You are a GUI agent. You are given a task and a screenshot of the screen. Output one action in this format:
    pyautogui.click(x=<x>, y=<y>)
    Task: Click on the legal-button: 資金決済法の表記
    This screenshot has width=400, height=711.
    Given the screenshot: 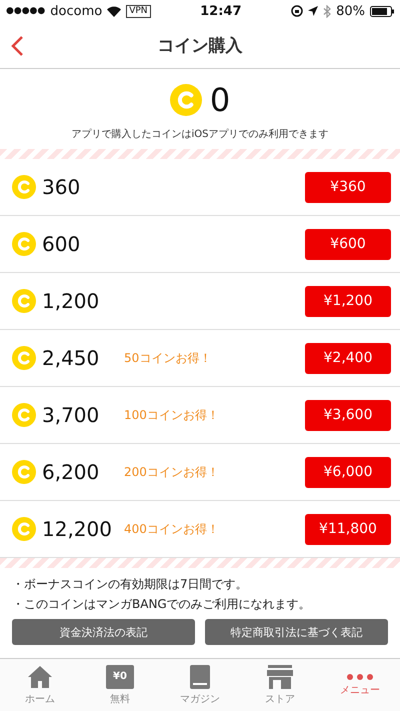 What is the action you would take?
    pyautogui.click(x=103, y=632)
    